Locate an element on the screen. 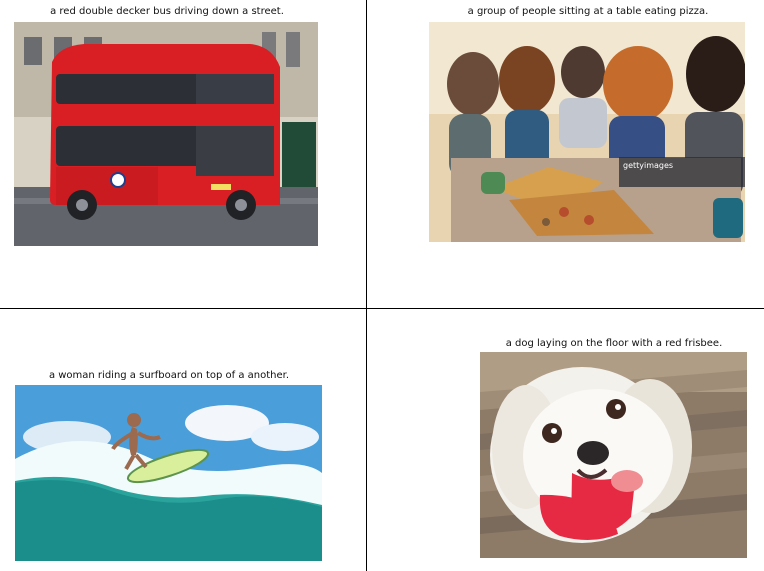 This screenshot has height=571, width=764. gettyimages-watermark: gettyimages is located at coordinates (648, 165).